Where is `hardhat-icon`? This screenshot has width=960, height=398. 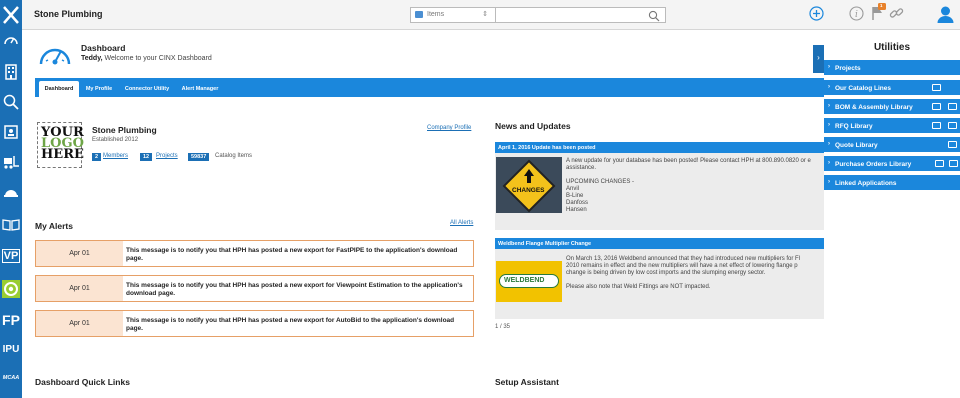
hardhat-icon is located at coordinates (11, 192).